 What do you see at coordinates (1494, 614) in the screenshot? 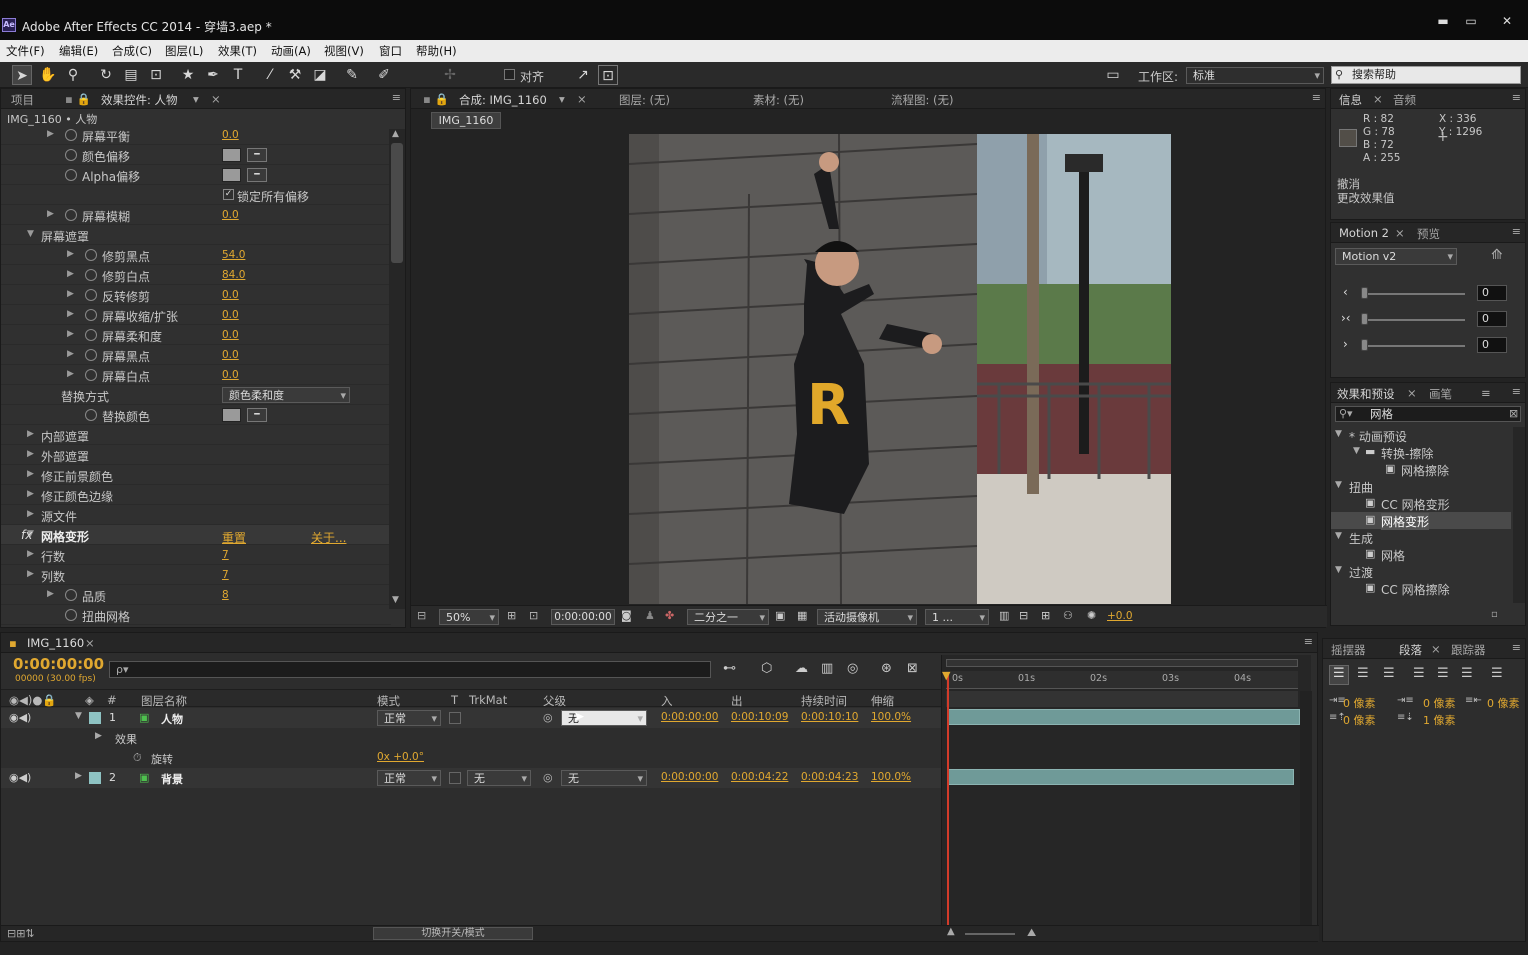
I see `new-folder-icon: ▫` at bounding box center [1494, 614].